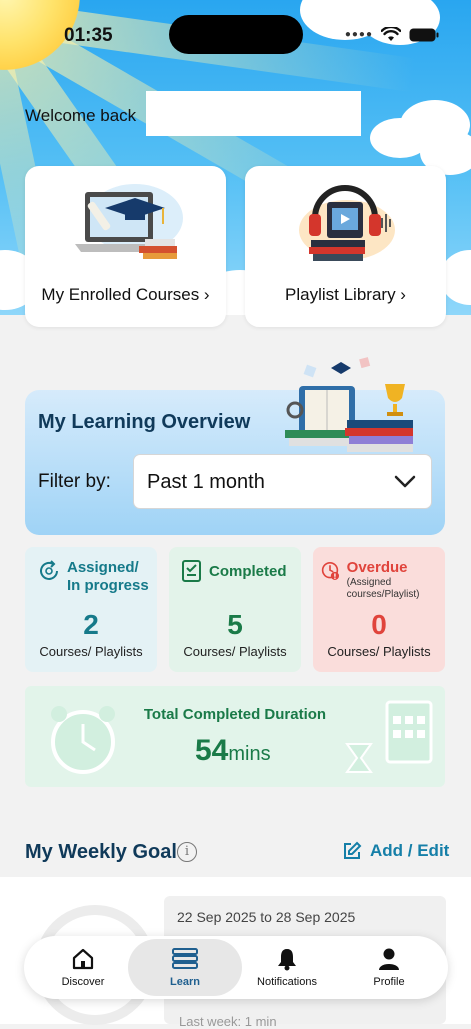  I want to click on user-name-placeholder, so click(253, 113).